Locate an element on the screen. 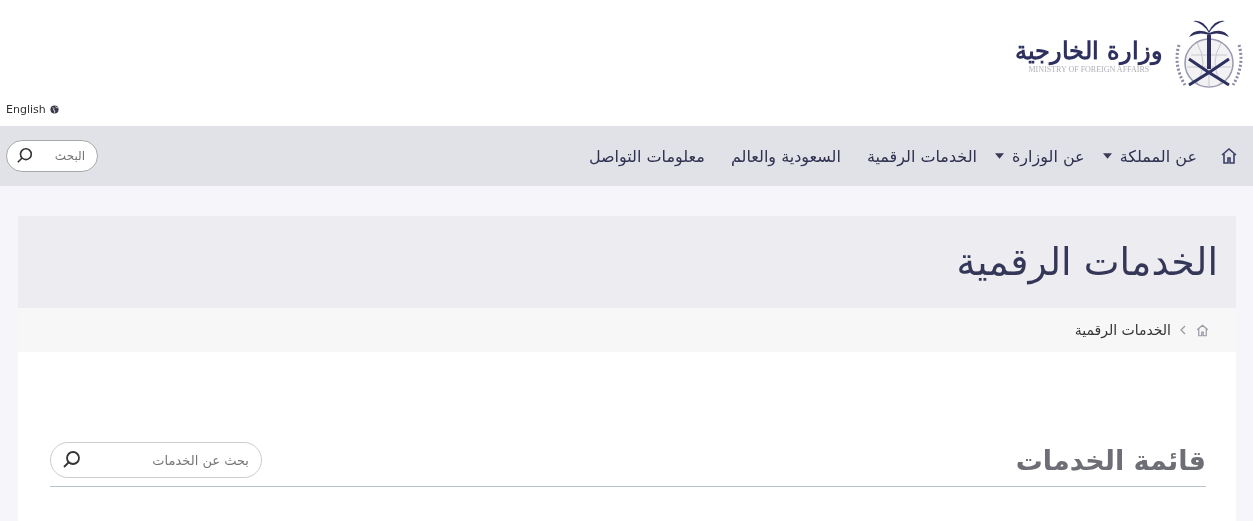 This screenshot has height=521, width=1253. logo-arabic-text: وزارة الخارجية is located at coordinates (1088, 50).